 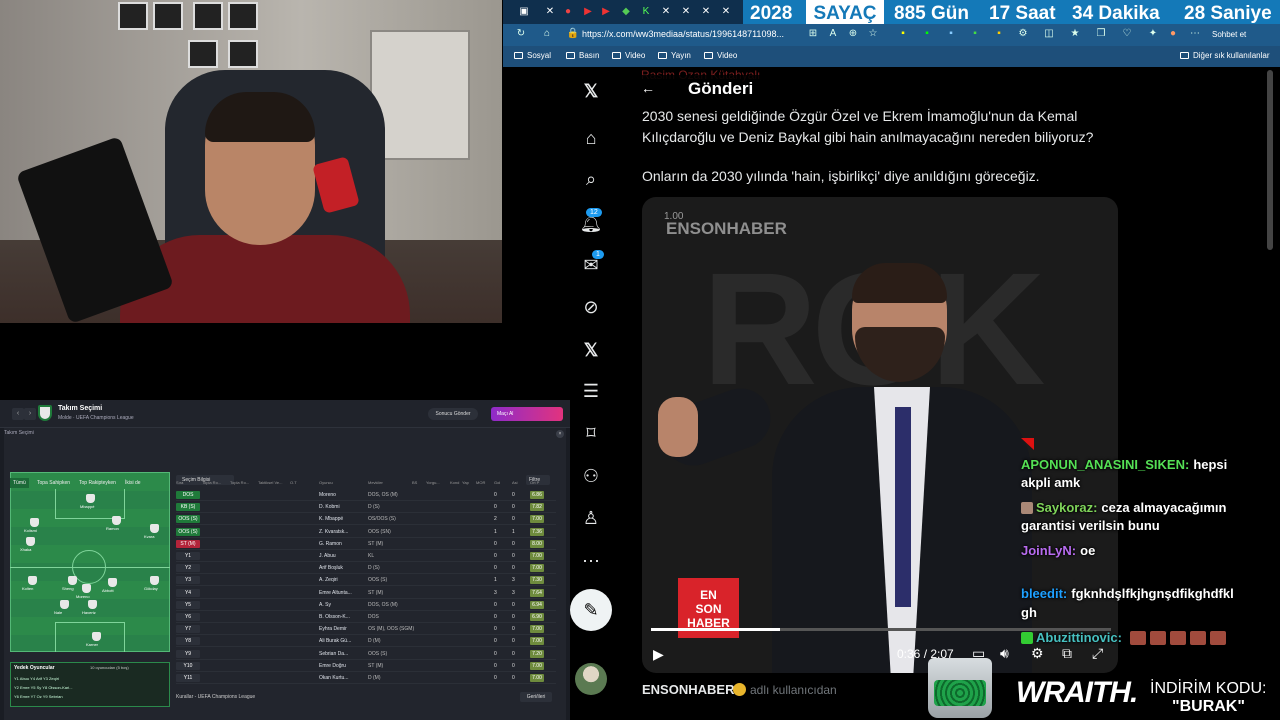 I want to click on tab-in-possession: Topa Sahipken, so click(x=53, y=483).